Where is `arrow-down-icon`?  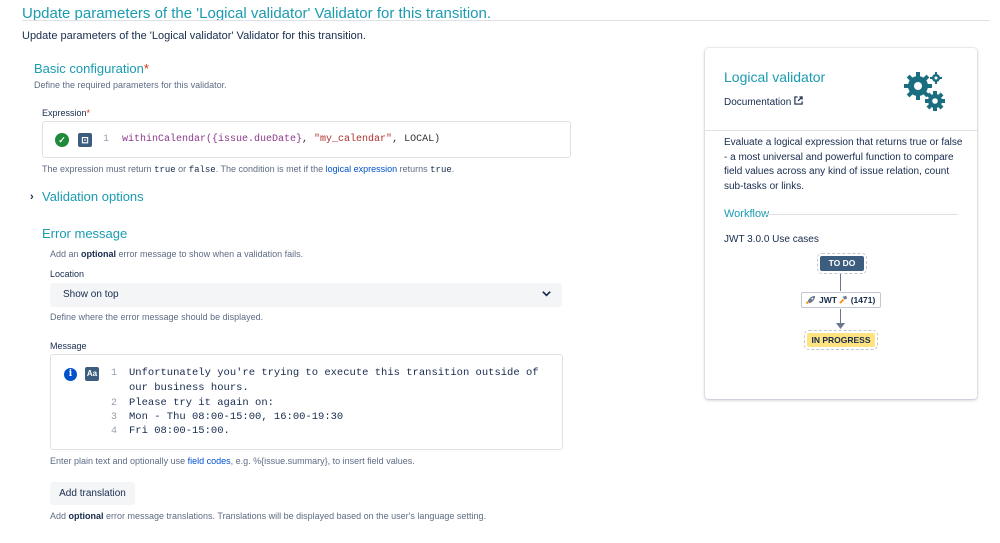 arrow-down-icon is located at coordinates (840, 326).